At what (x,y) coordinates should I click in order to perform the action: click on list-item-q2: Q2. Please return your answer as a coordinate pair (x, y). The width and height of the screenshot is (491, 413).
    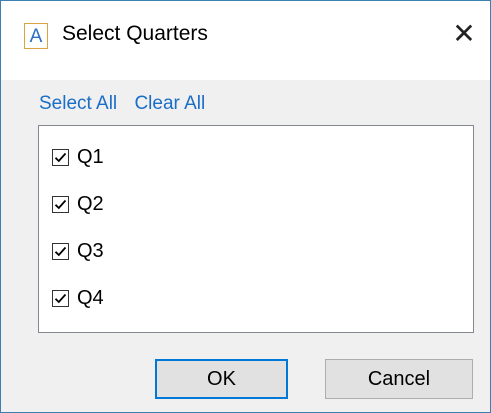
    Looking at the image, I should click on (78, 204).